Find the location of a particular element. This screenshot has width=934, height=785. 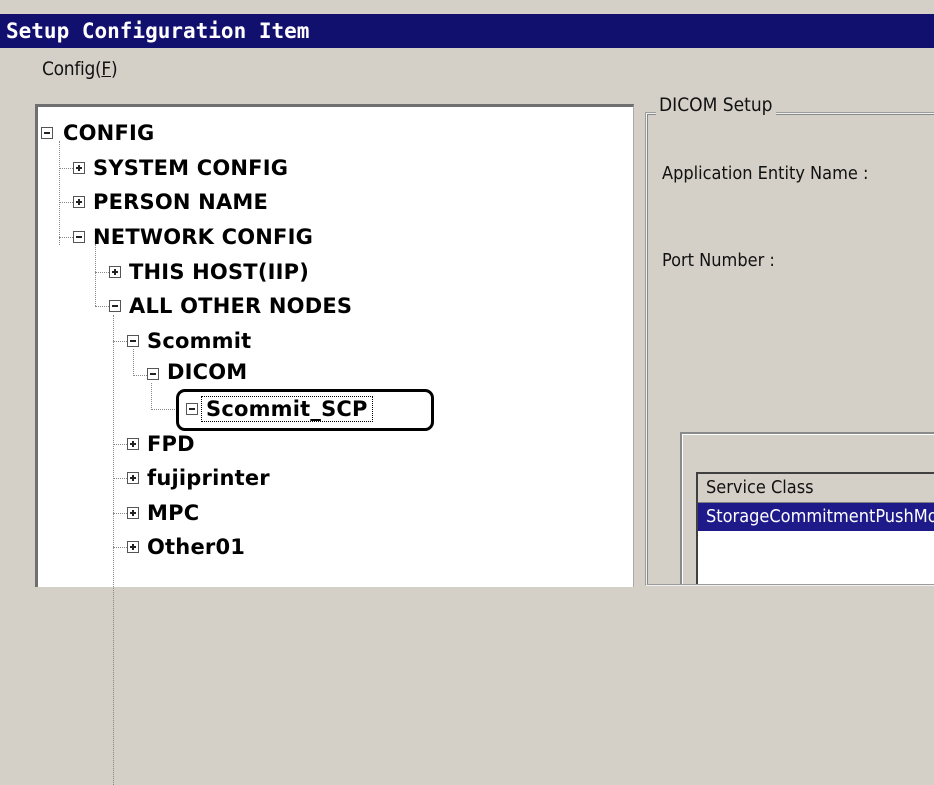

tree-node-label: PERSON NAME is located at coordinates (181, 202).